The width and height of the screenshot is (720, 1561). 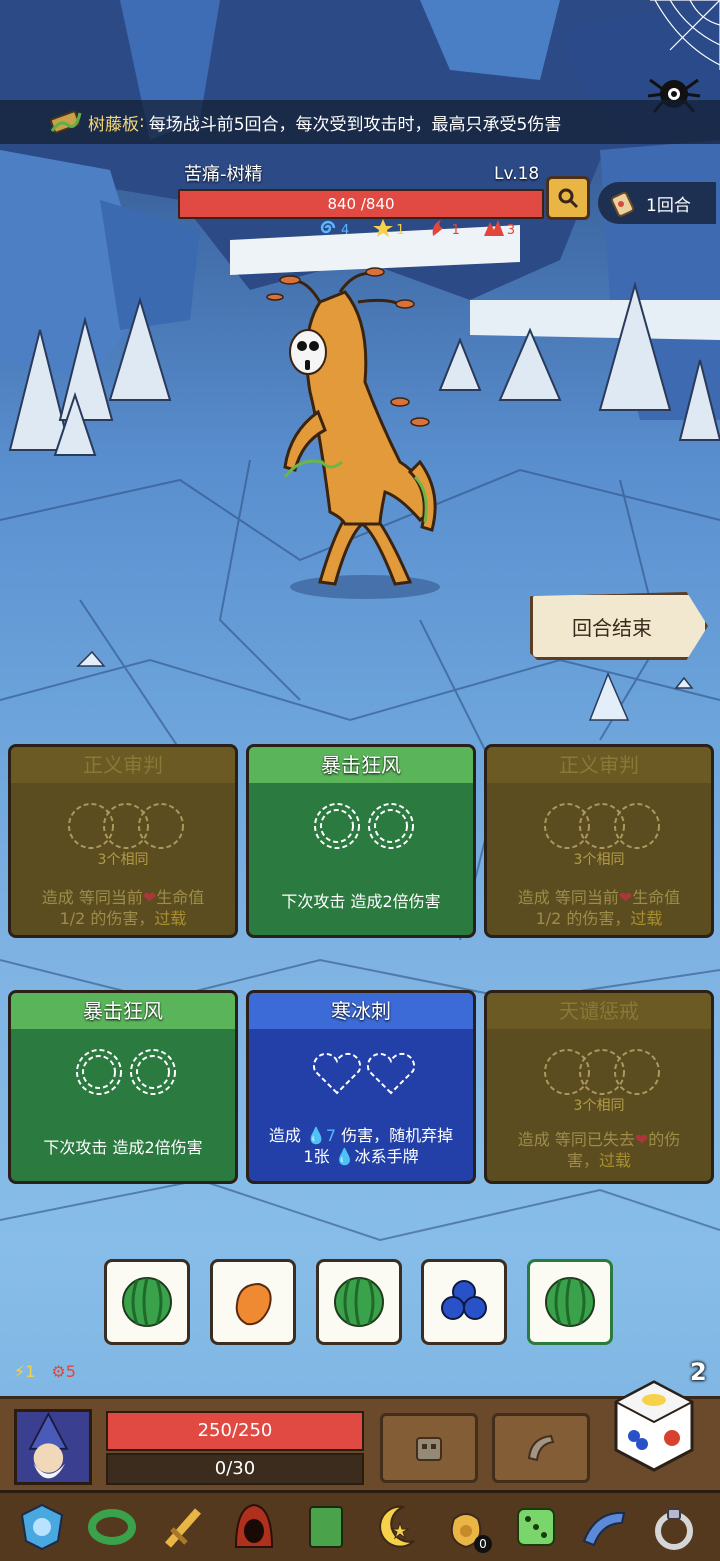 I want to click on player-hp-bar: 250/250, so click(x=235, y=1431).